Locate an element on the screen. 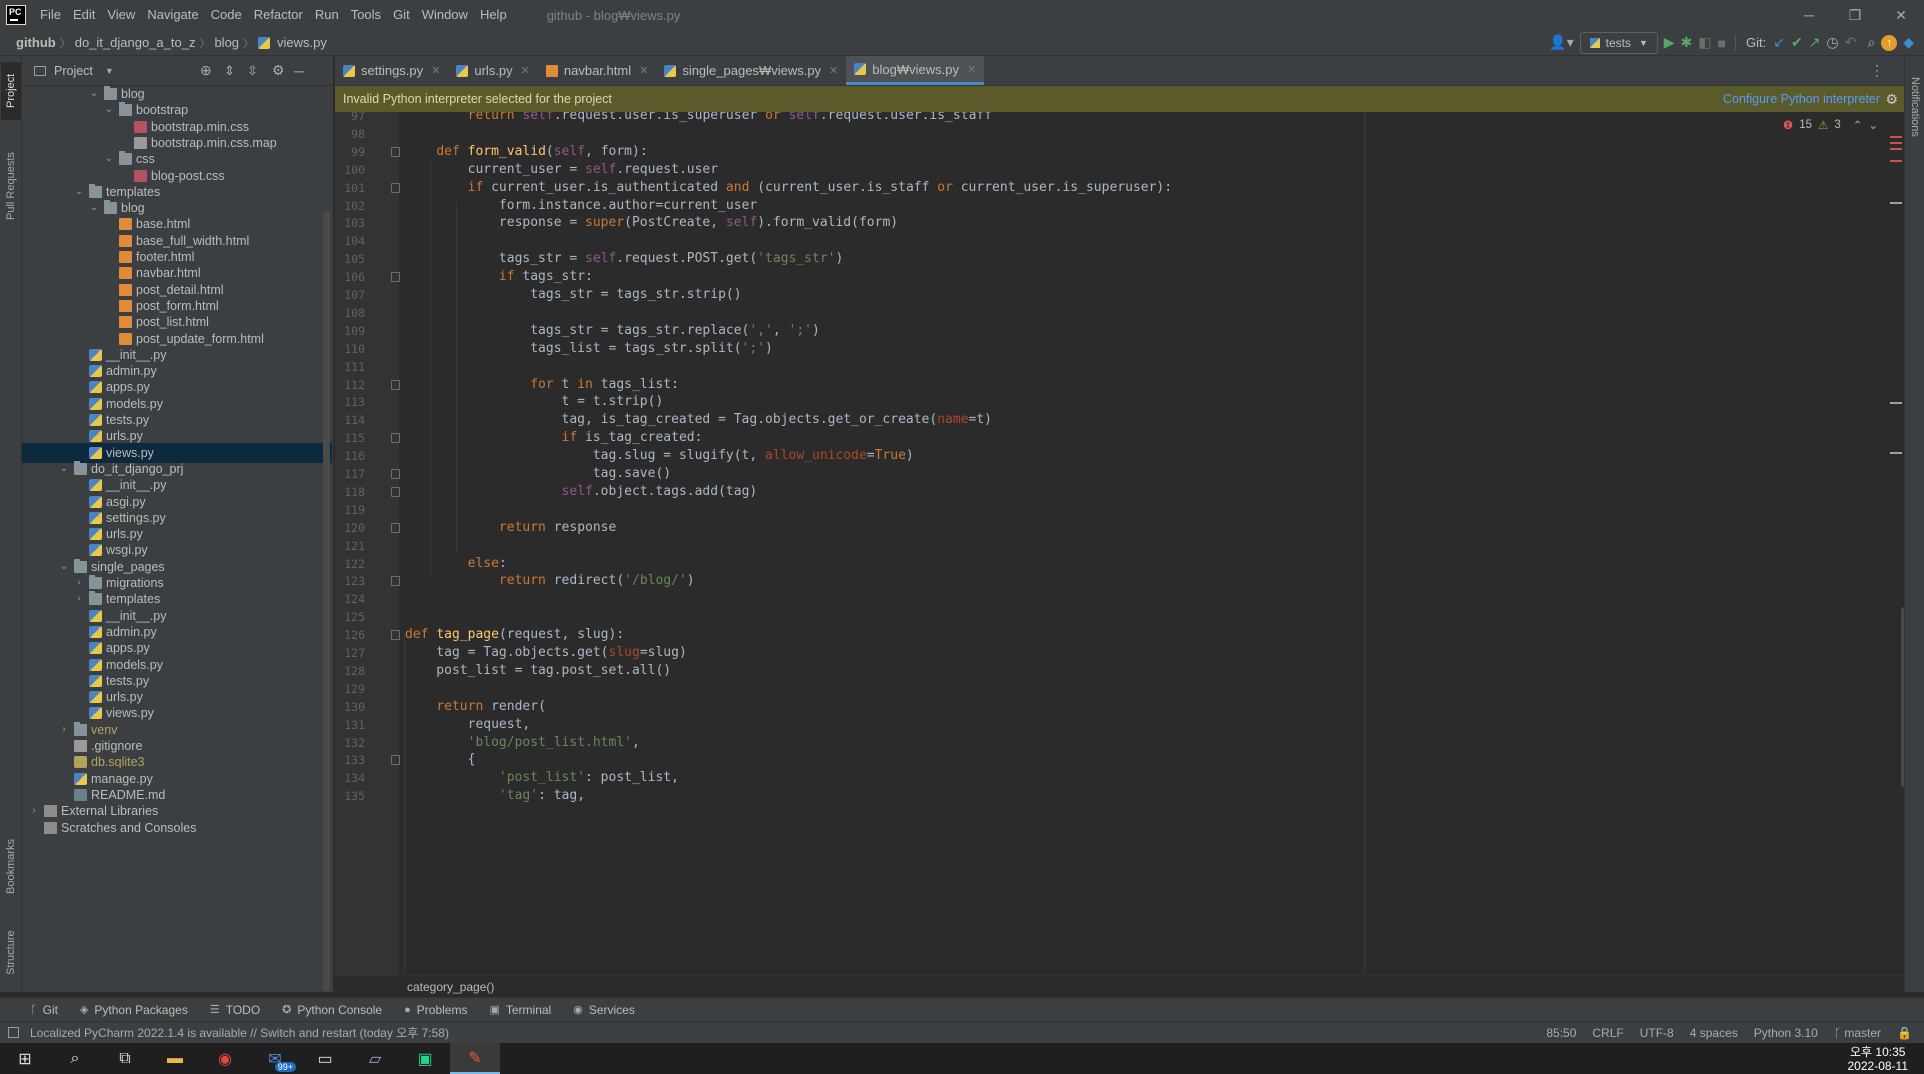 The image size is (1924, 1074). editor-tab: blog₩views.py ✕ is located at coordinates (915, 70).